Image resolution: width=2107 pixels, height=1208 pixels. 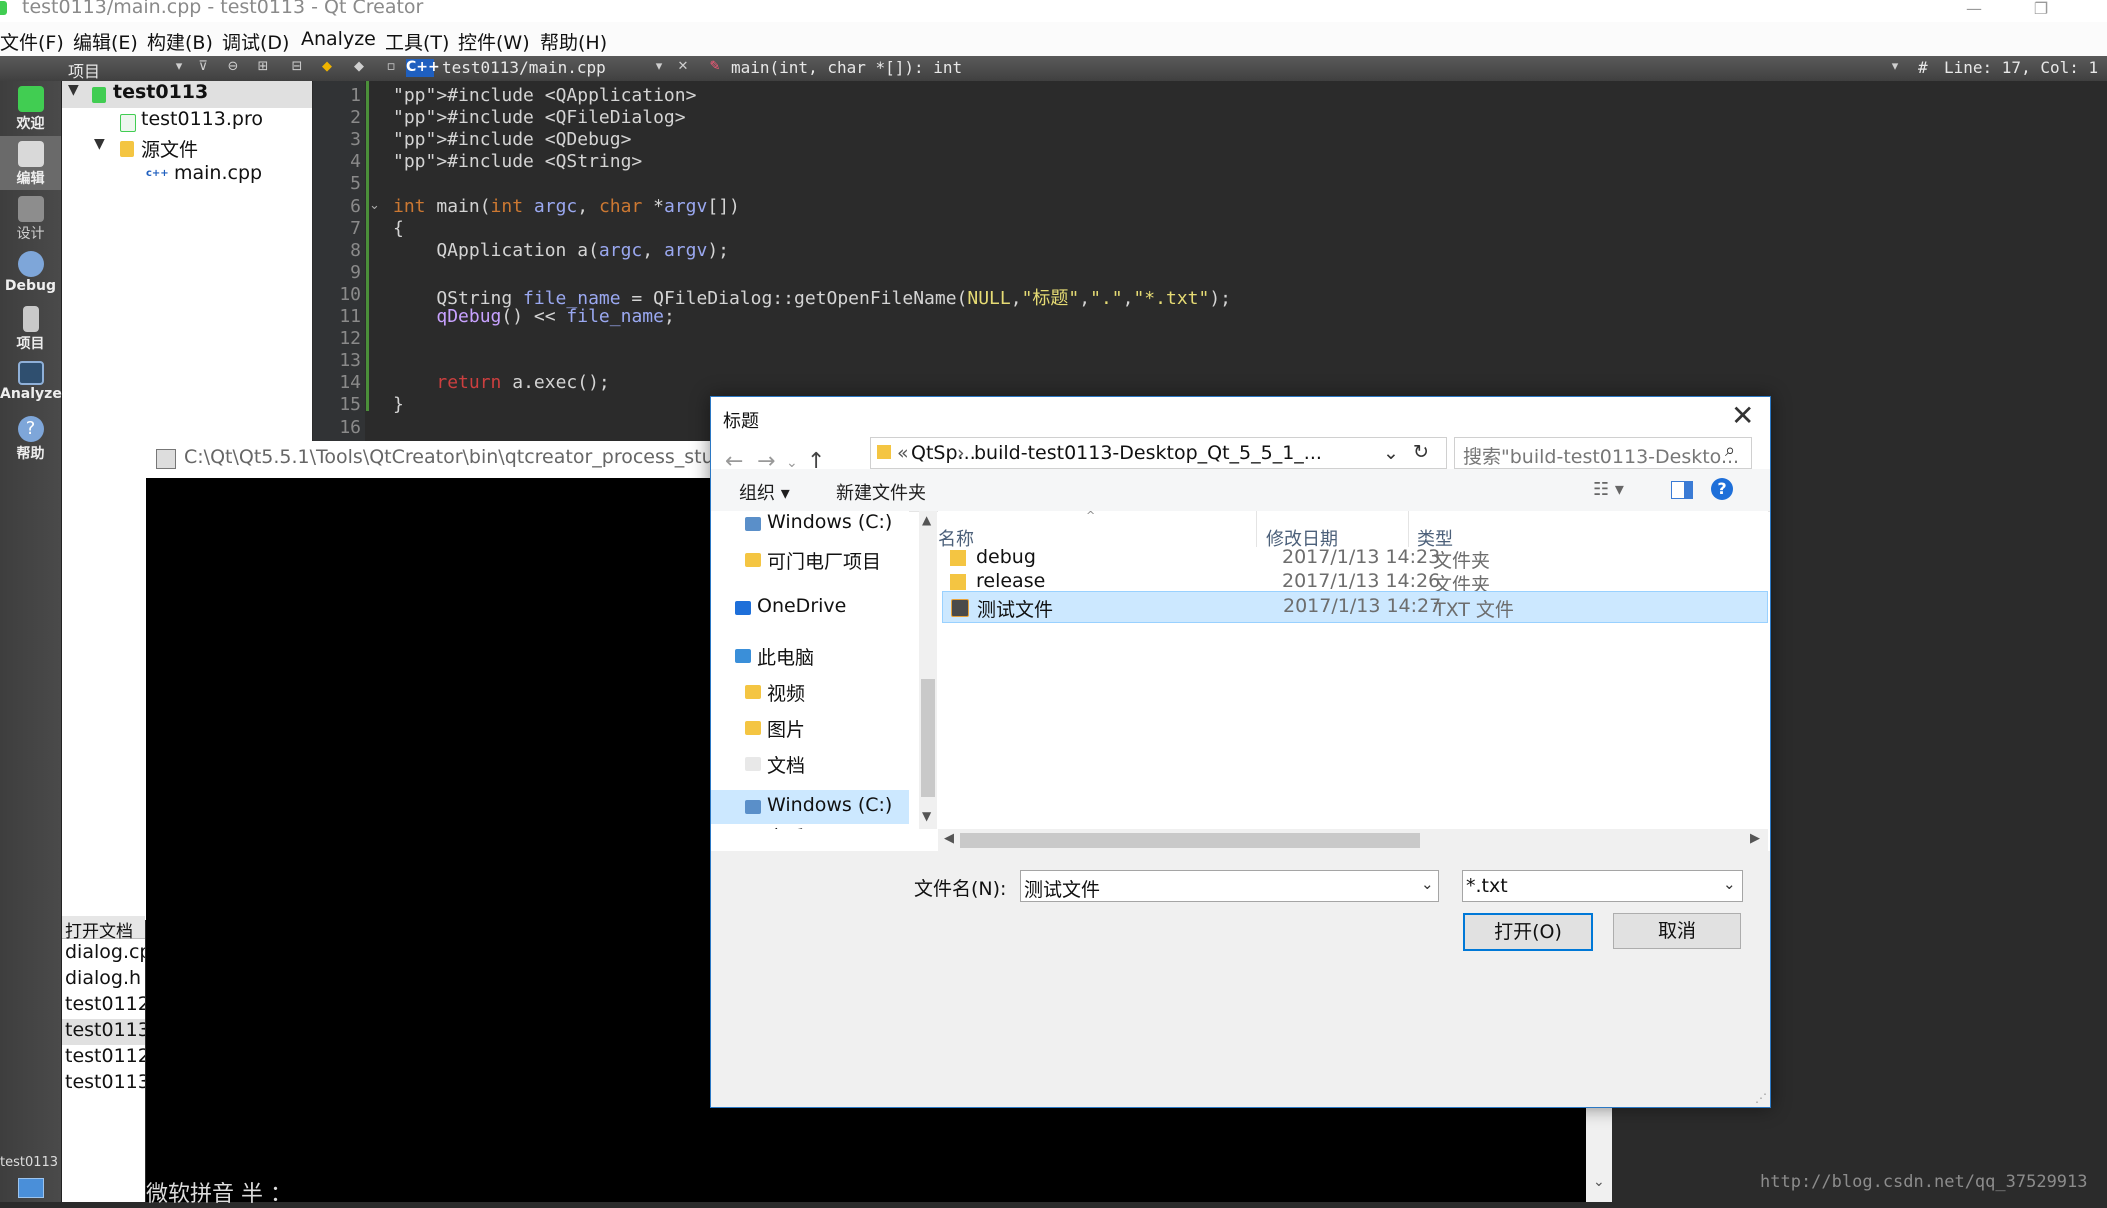 I want to click on organize-button: 组织 ▾, so click(x=764, y=492).